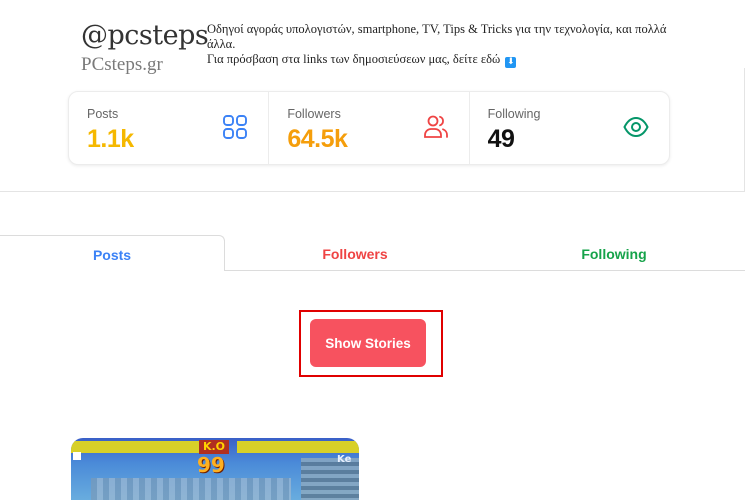  I want to click on header-right-rule, so click(744, 130).